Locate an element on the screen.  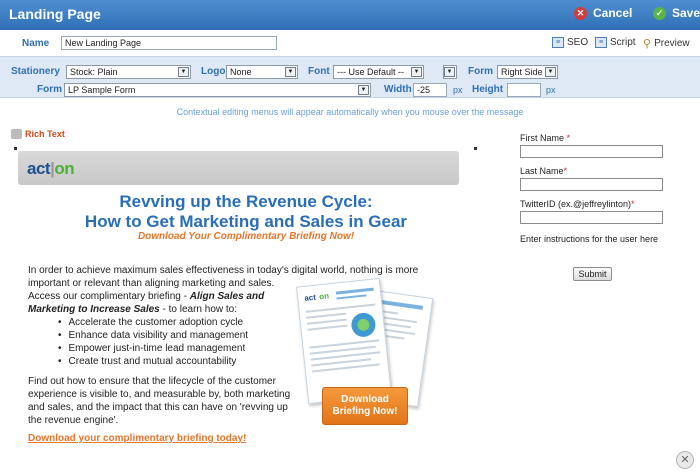
name-input: New Landing Page is located at coordinates (169, 43).